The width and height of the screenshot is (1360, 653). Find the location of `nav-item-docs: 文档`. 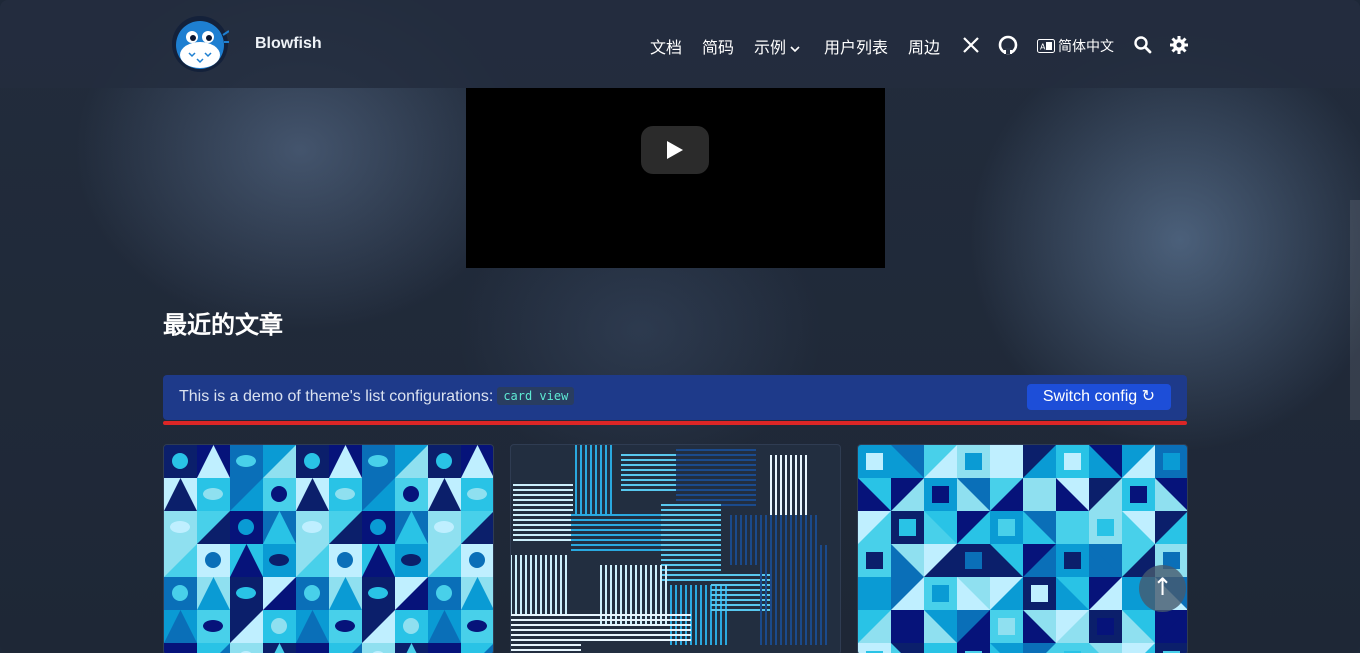

nav-item-docs: 文档 is located at coordinates (666, 46).